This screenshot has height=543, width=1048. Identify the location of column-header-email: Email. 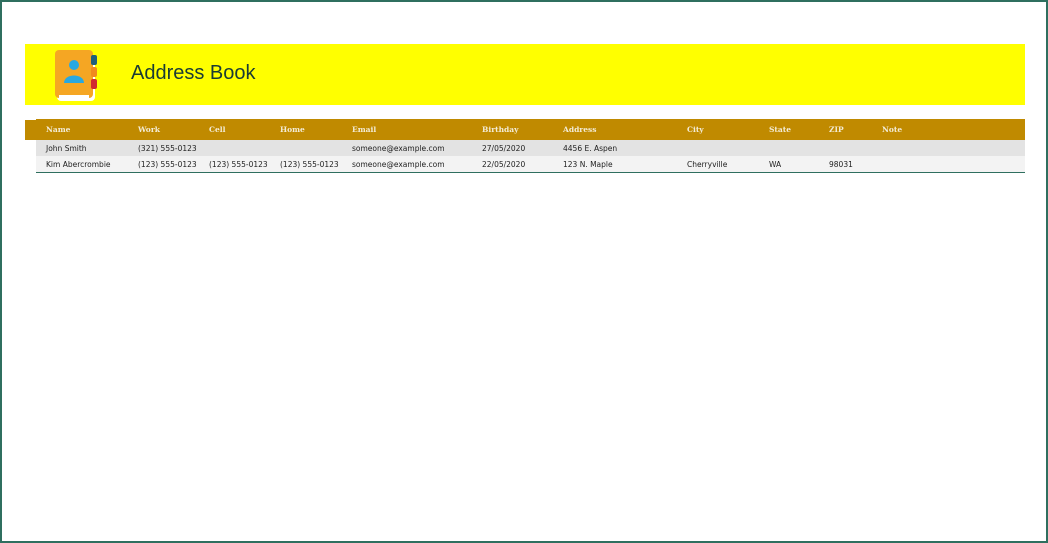
(407, 129).